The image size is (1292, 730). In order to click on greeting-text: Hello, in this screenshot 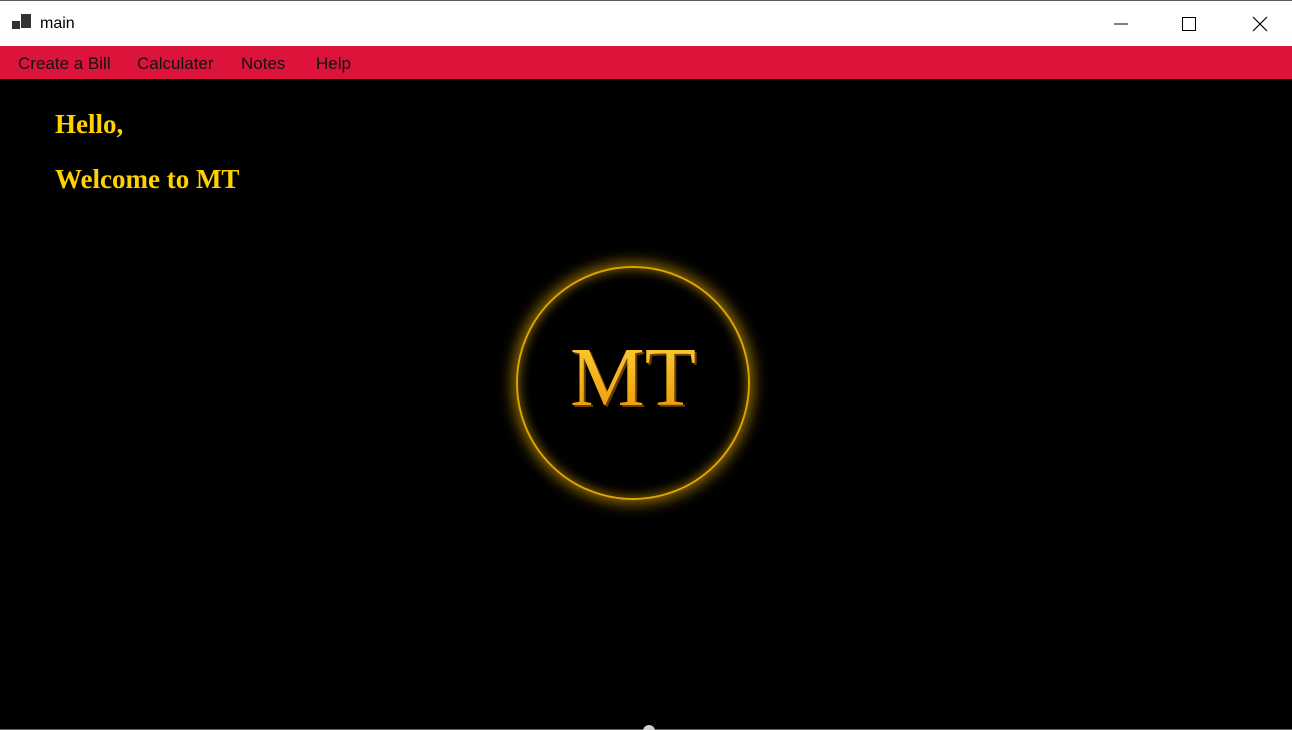, I will do `click(89, 124)`.